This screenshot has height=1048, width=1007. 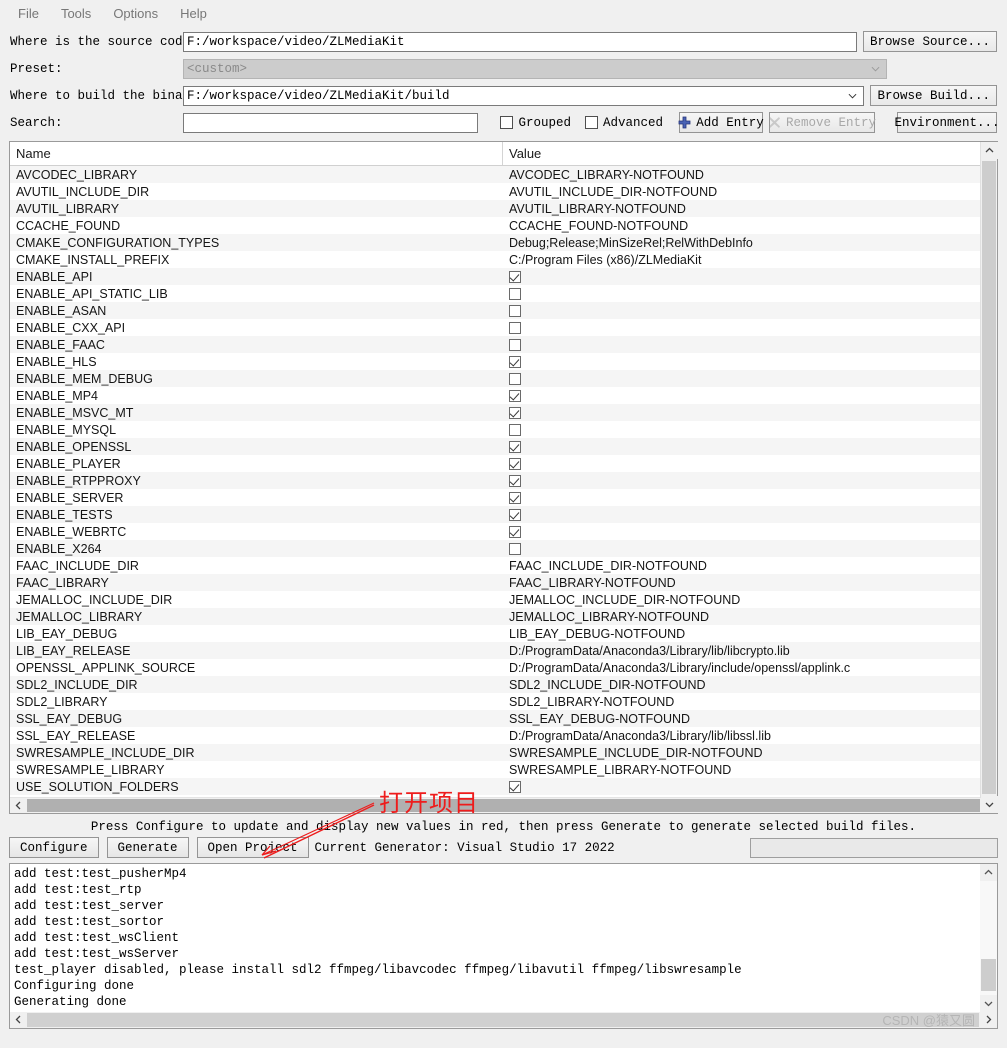 What do you see at coordinates (135, 13) in the screenshot?
I see `menu-item-options: Options` at bounding box center [135, 13].